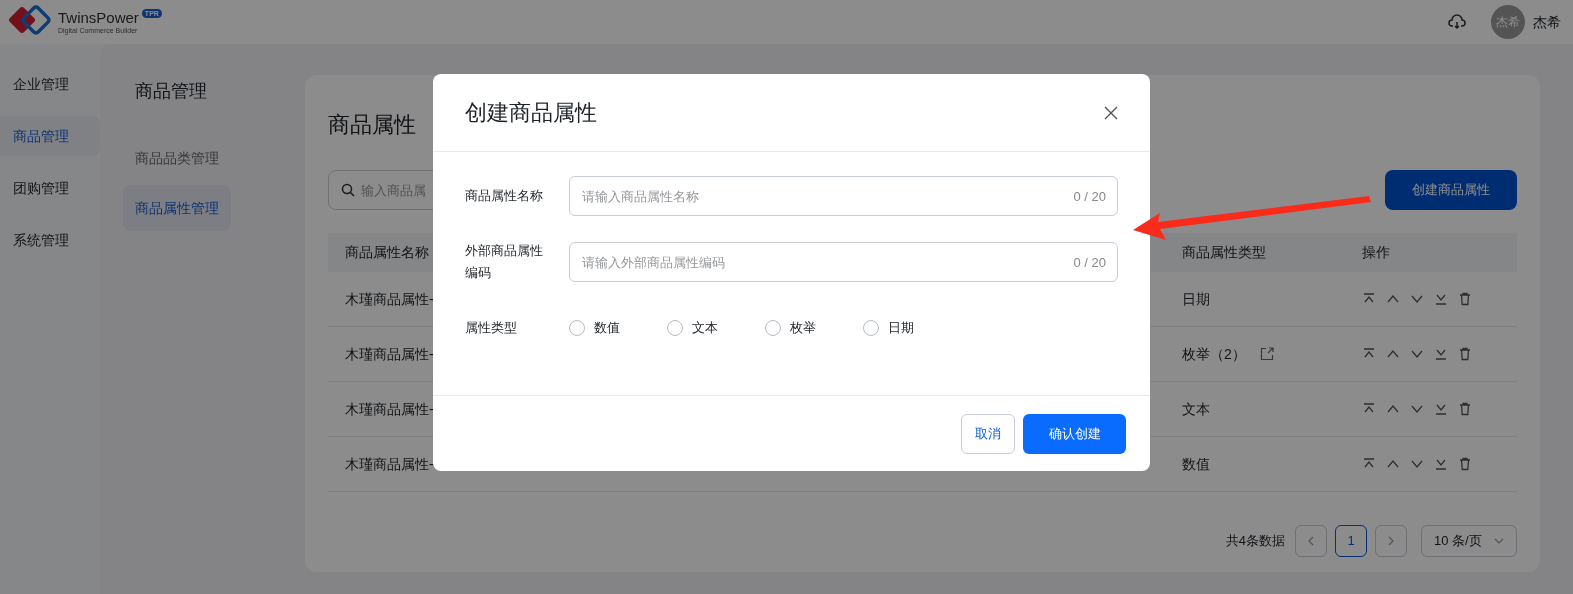  I want to click on subnav-item: 商品品类管理, so click(177, 158).